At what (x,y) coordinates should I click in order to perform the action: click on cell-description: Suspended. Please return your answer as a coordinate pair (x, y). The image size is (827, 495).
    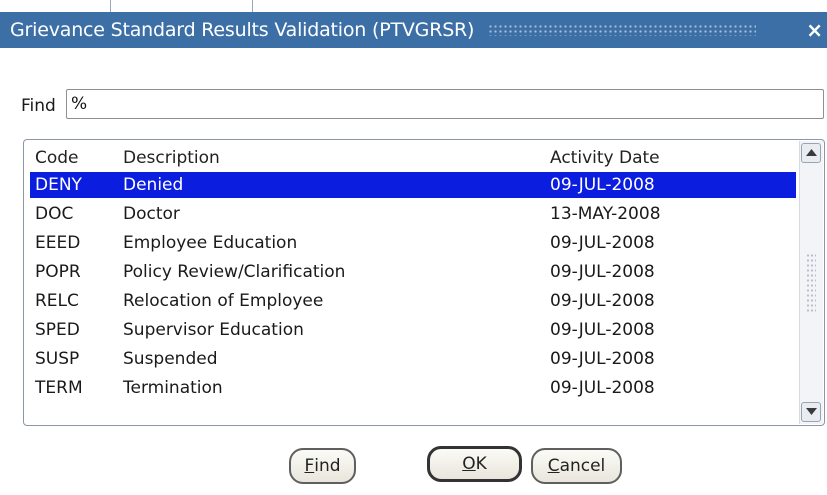
    Looking at the image, I should click on (170, 359).